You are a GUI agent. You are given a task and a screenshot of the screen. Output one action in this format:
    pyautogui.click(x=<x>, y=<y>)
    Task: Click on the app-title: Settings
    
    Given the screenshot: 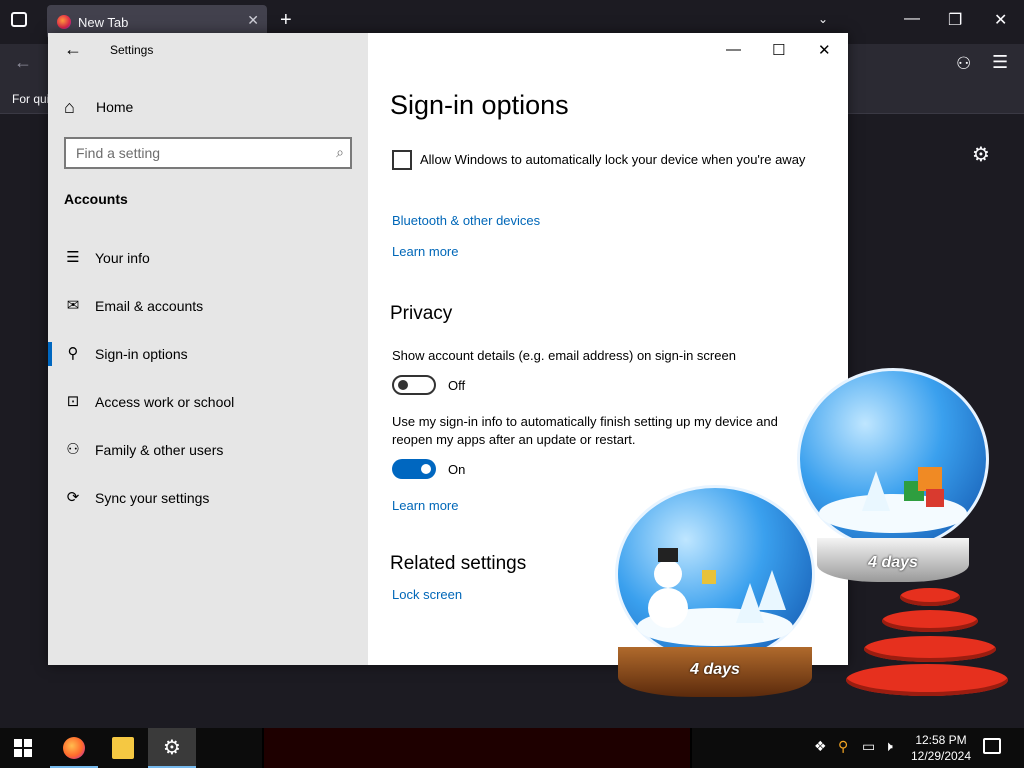 What is the action you would take?
    pyautogui.click(x=132, y=50)
    